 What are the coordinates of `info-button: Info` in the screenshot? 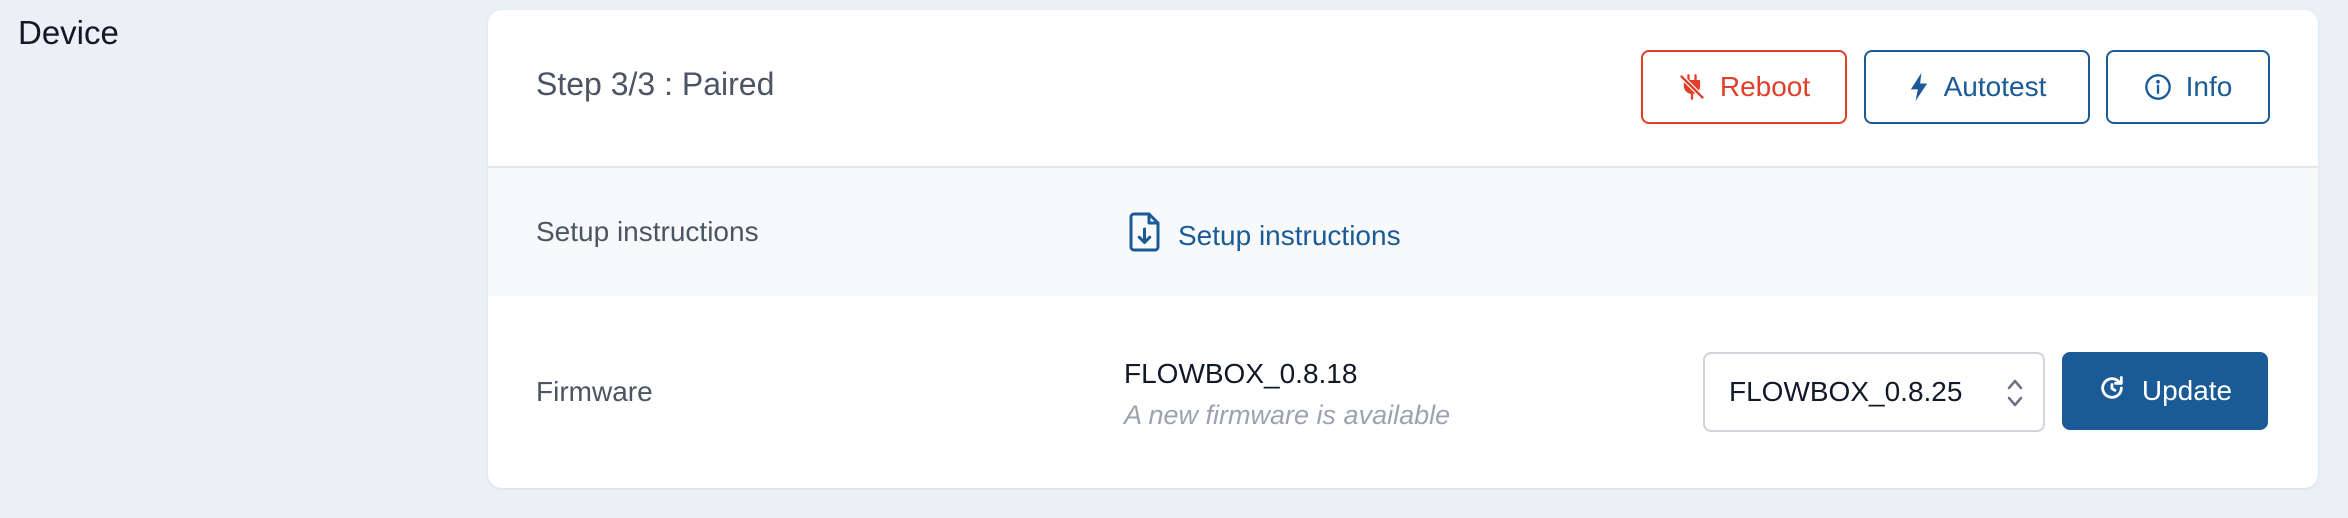 It's located at (2188, 87).